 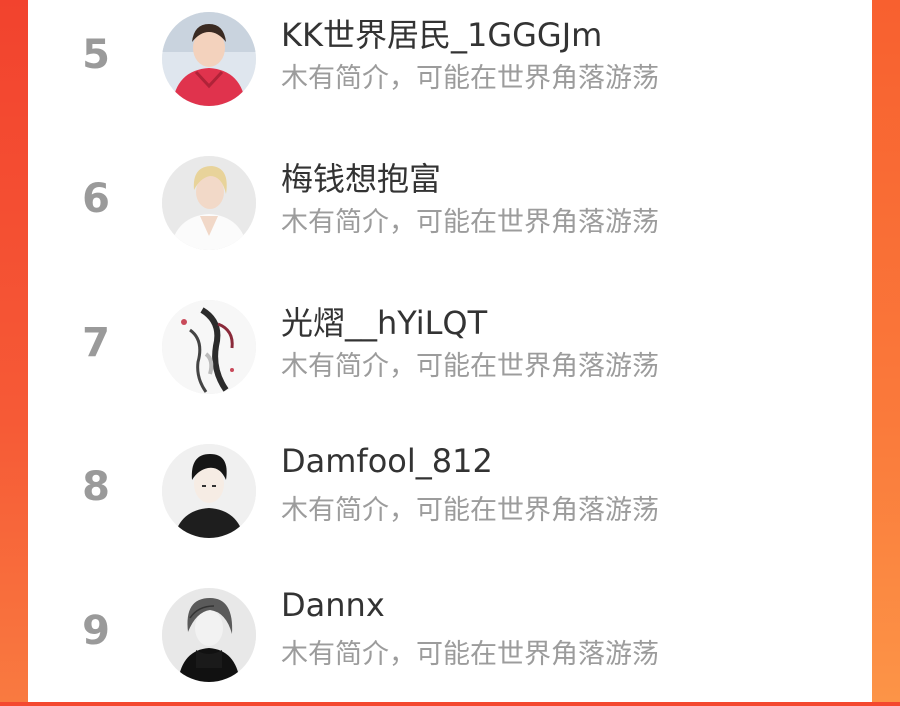 I want to click on user-name: 梅钱想抱富, so click(x=361, y=177).